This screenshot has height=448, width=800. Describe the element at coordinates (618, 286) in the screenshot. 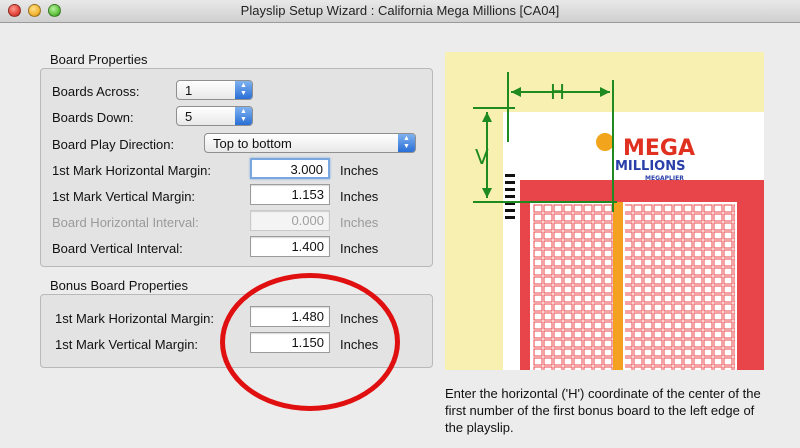

I see `bonus-column` at that location.